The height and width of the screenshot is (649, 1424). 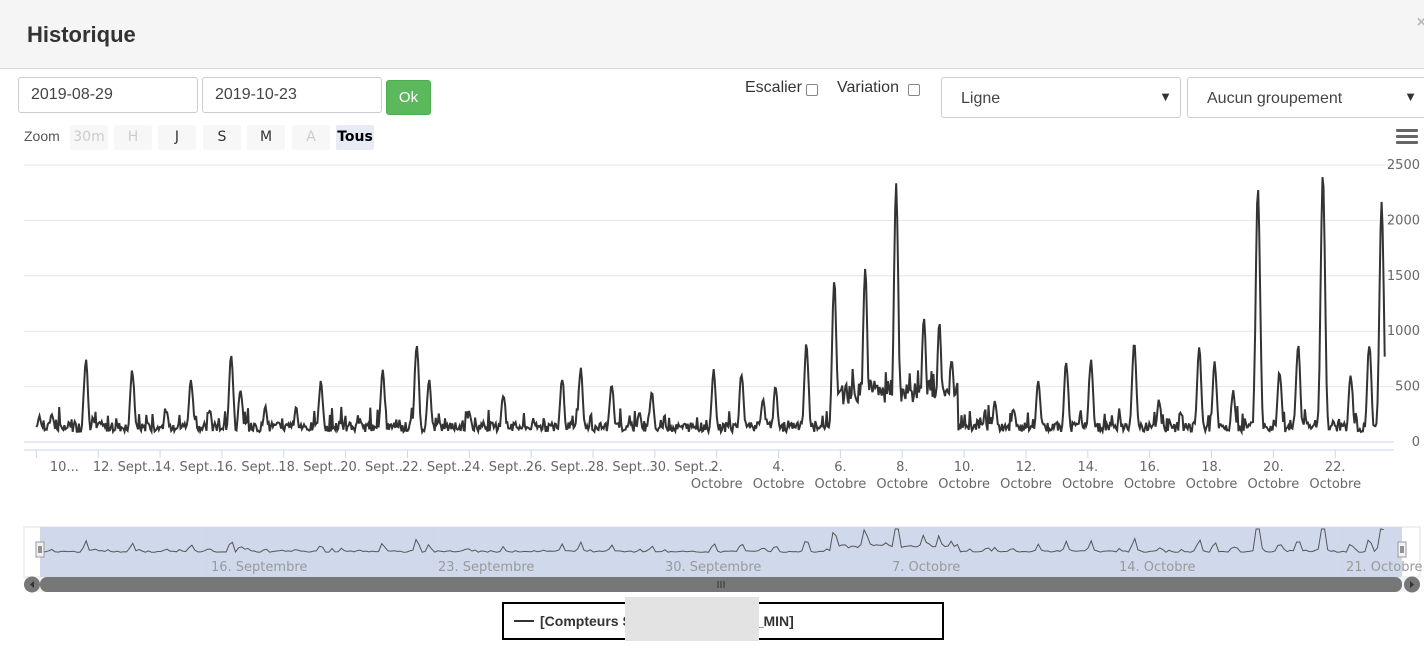 What do you see at coordinates (914, 90) in the screenshot?
I see `variation-checkbox` at bounding box center [914, 90].